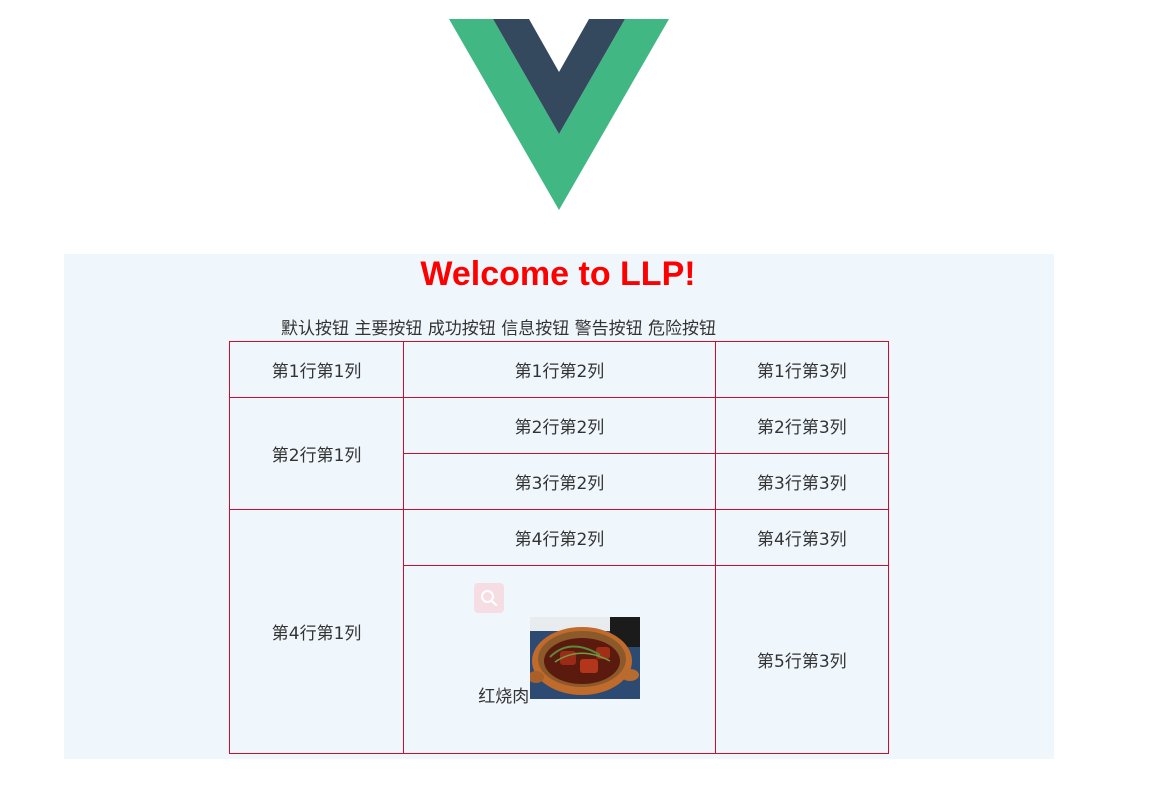 This screenshot has width=1160, height=806. What do you see at coordinates (559, 537) in the screenshot?
I see `table-cell: 第4行第2列` at bounding box center [559, 537].